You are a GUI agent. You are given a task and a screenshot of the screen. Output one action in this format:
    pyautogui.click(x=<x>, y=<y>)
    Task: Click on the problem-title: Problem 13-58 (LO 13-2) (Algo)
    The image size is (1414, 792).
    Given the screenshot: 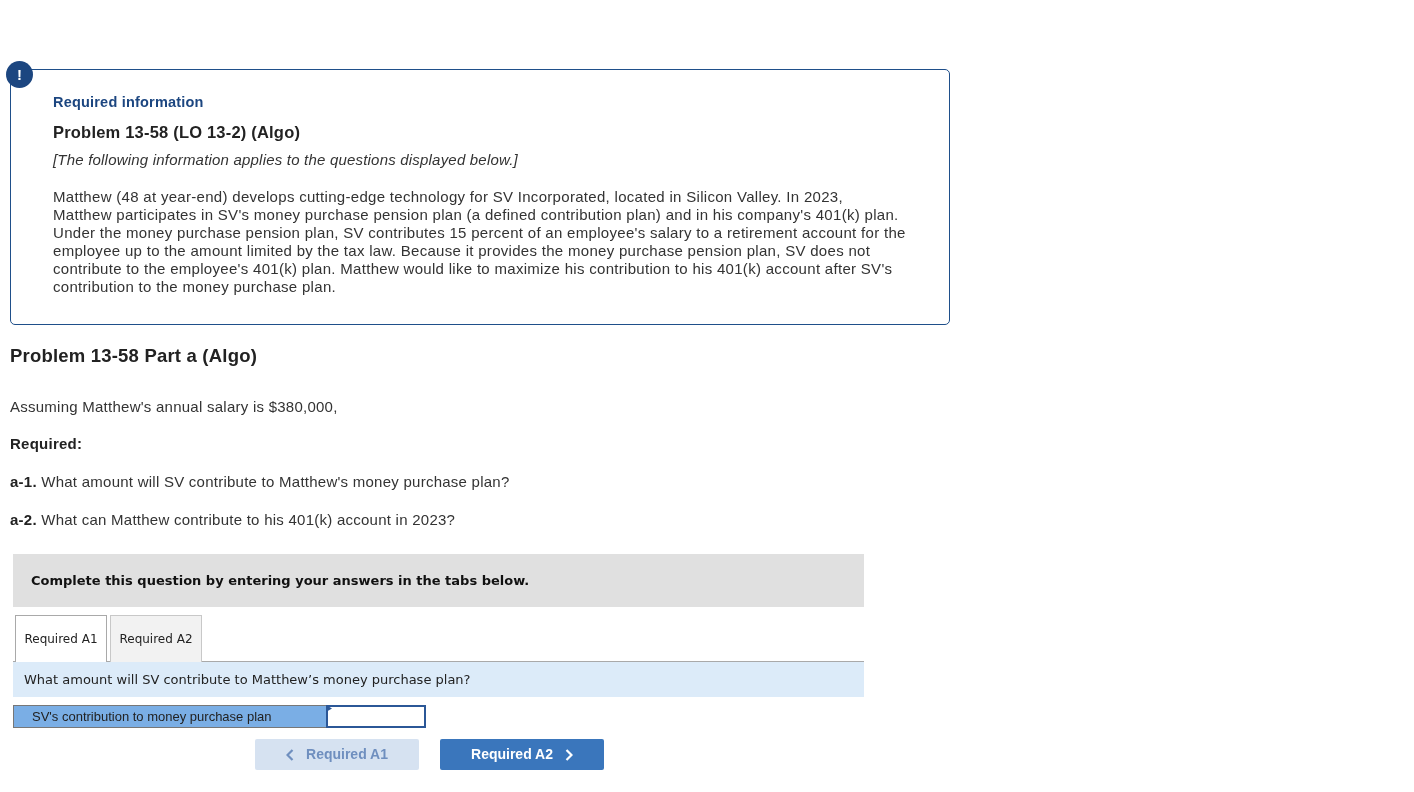 What is the action you would take?
    pyautogui.click(x=177, y=132)
    